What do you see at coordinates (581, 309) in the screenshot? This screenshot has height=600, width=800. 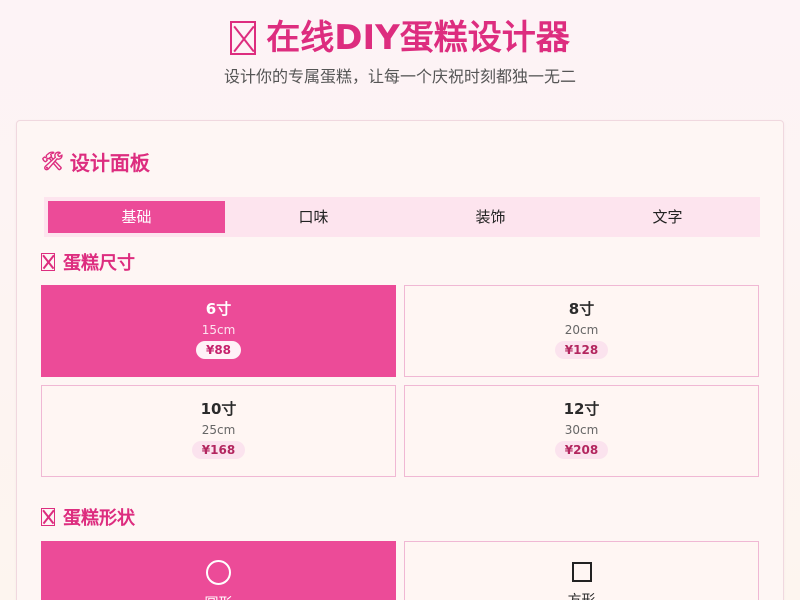 I see `size-label: 8寸` at bounding box center [581, 309].